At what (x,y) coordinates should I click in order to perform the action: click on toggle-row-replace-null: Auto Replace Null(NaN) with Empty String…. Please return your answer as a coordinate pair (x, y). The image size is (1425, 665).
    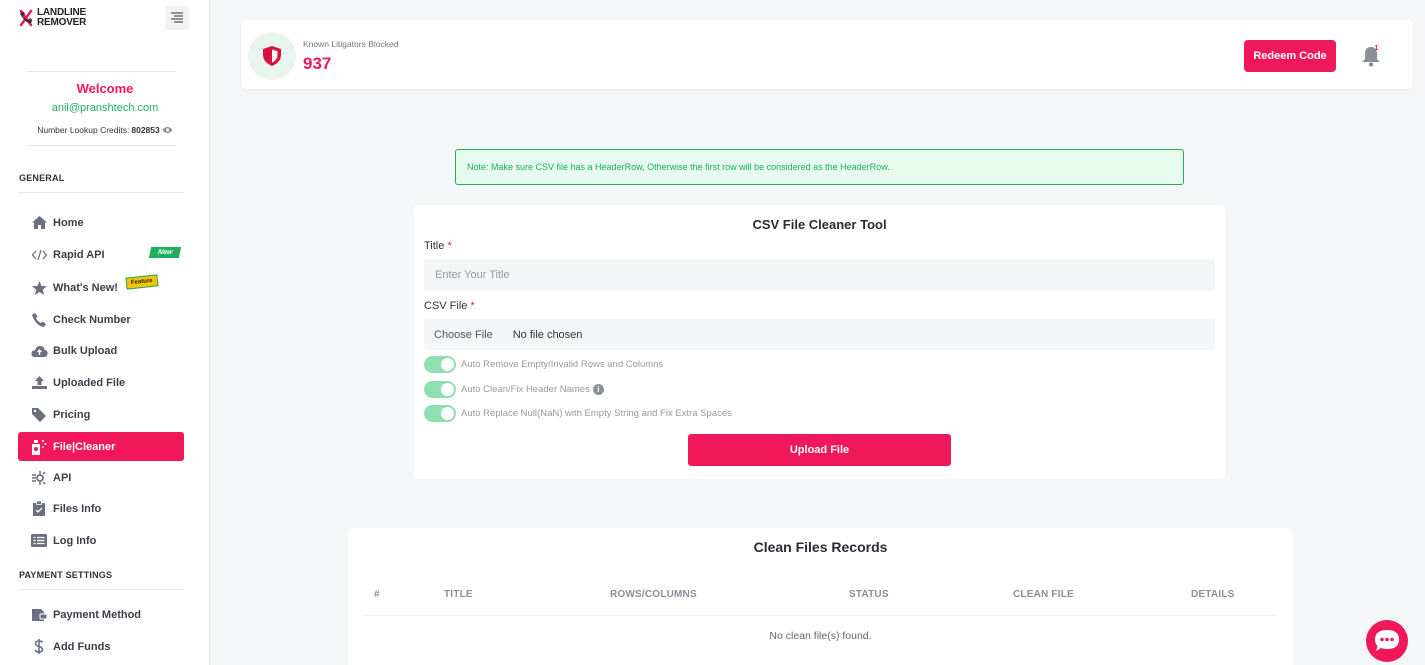
    Looking at the image, I should click on (578, 413).